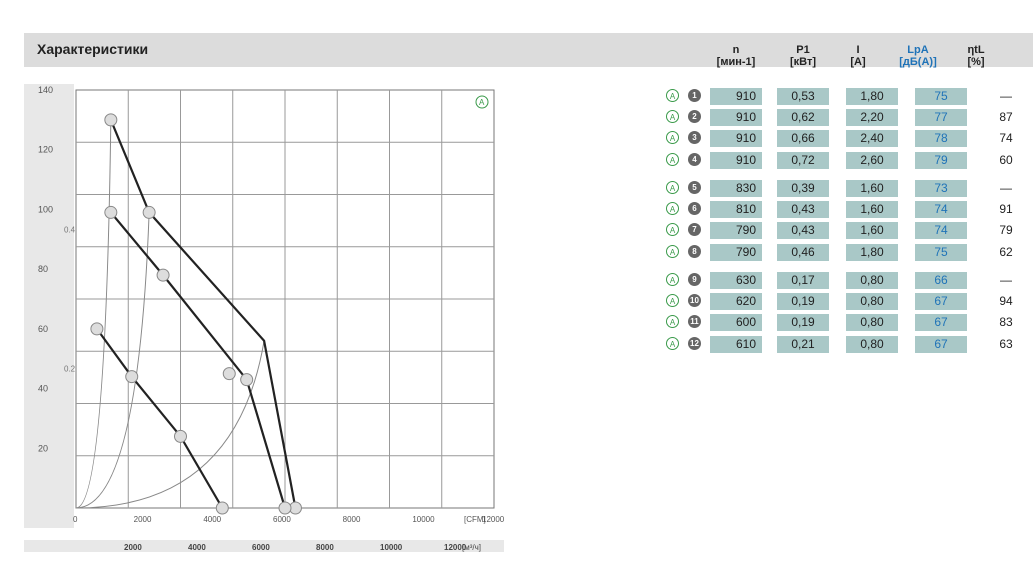 This screenshot has width=1033, height=585. Describe the element at coordinates (70, 229) in the screenshot. I see `y-tick-label-secondary: 0.4` at that location.